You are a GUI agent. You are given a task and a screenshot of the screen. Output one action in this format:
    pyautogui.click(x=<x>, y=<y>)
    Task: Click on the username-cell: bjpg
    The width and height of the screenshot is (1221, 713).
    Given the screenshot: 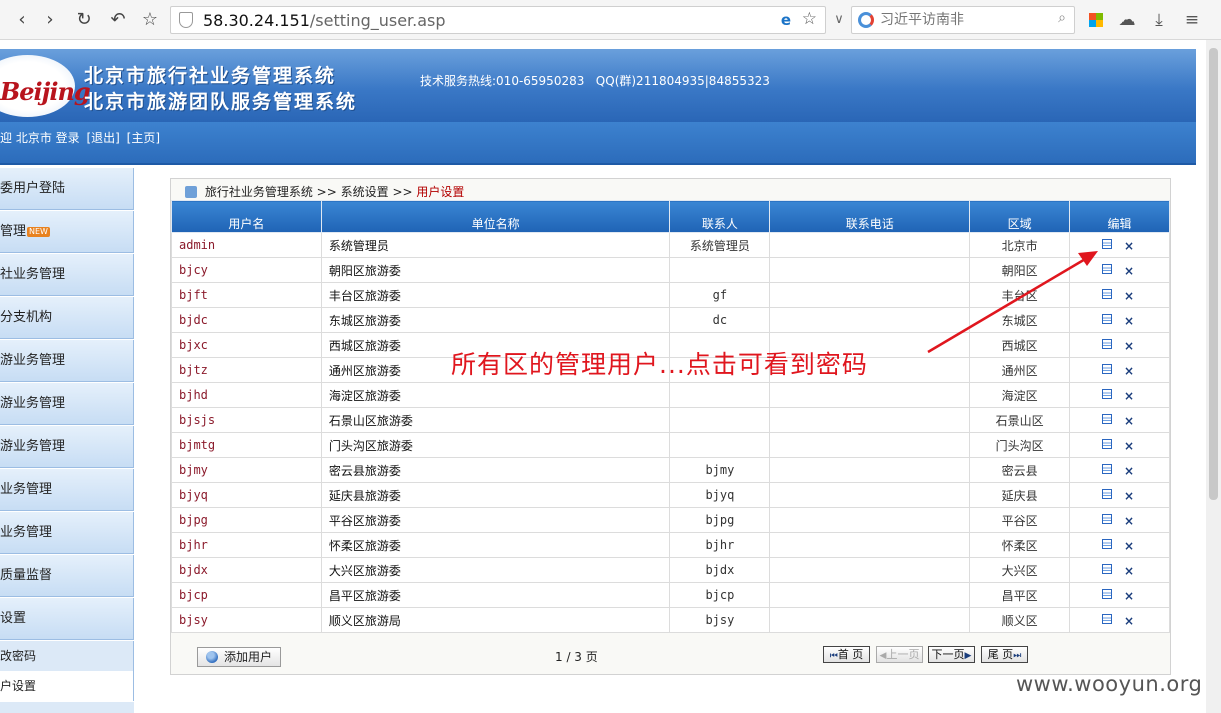 What is the action you would take?
    pyautogui.click(x=246, y=520)
    